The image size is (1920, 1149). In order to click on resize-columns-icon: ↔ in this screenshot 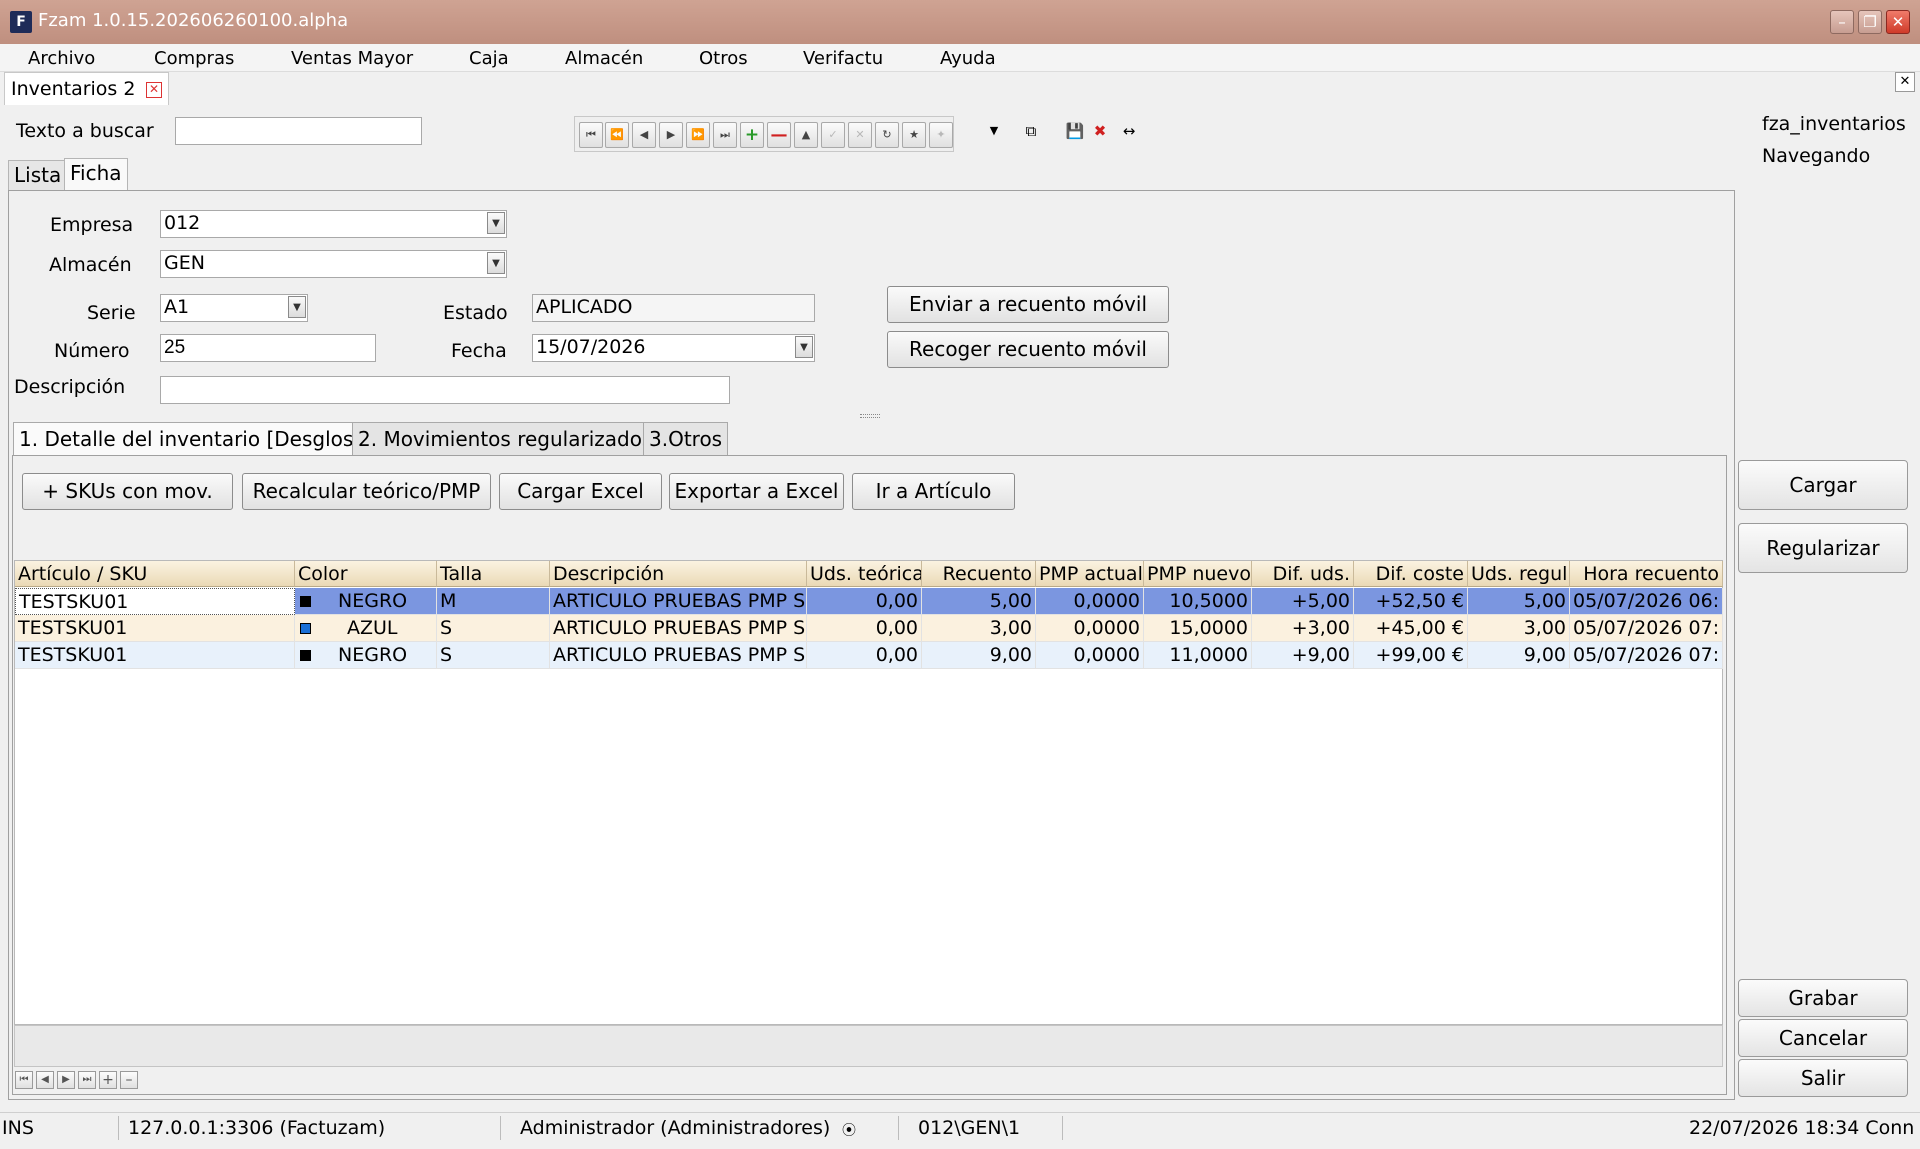, I will do `click(1129, 131)`.